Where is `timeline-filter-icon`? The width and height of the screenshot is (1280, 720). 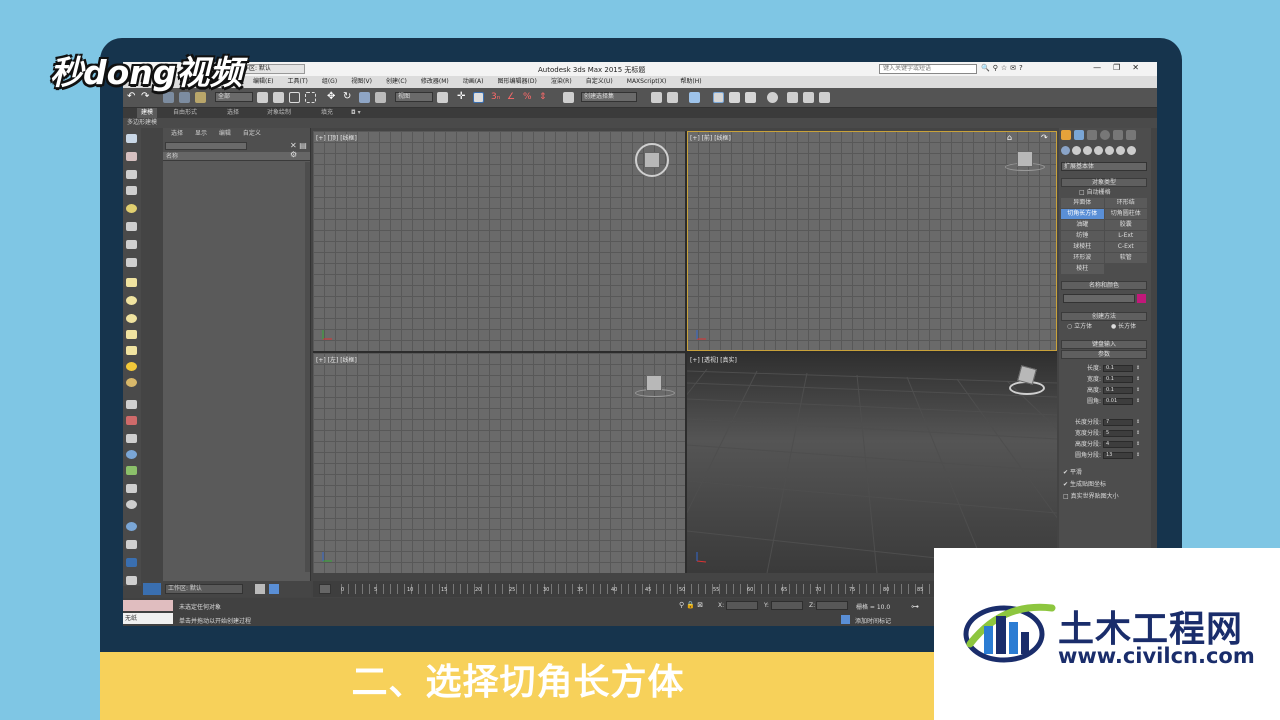
timeline-filter-icon is located at coordinates (325, 589).